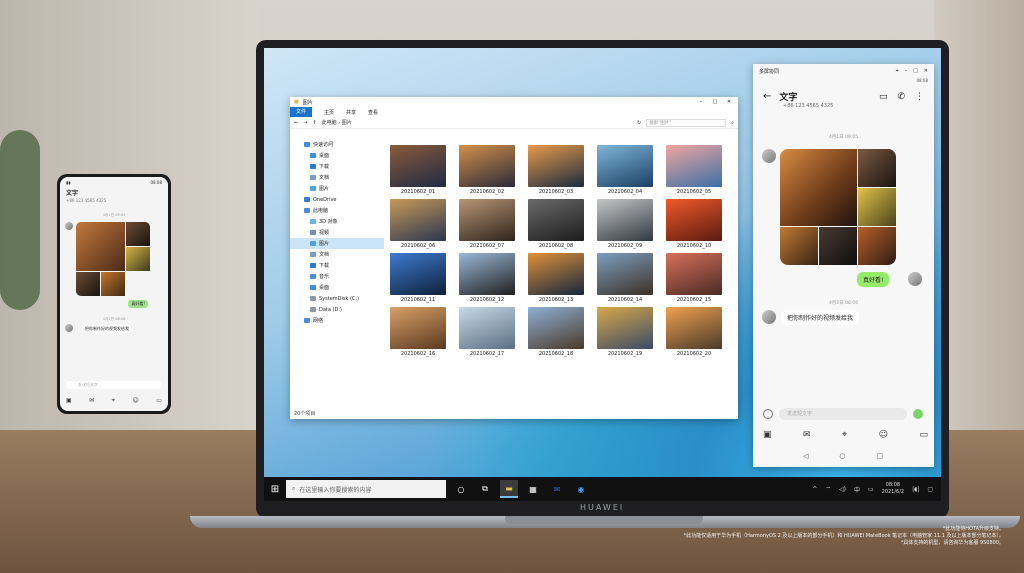 This screenshot has width=1024, height=573. Describe the element at coordinates (694, 332) in the screenshot. I see `file-thumbnail: 20210602_20` at that location.